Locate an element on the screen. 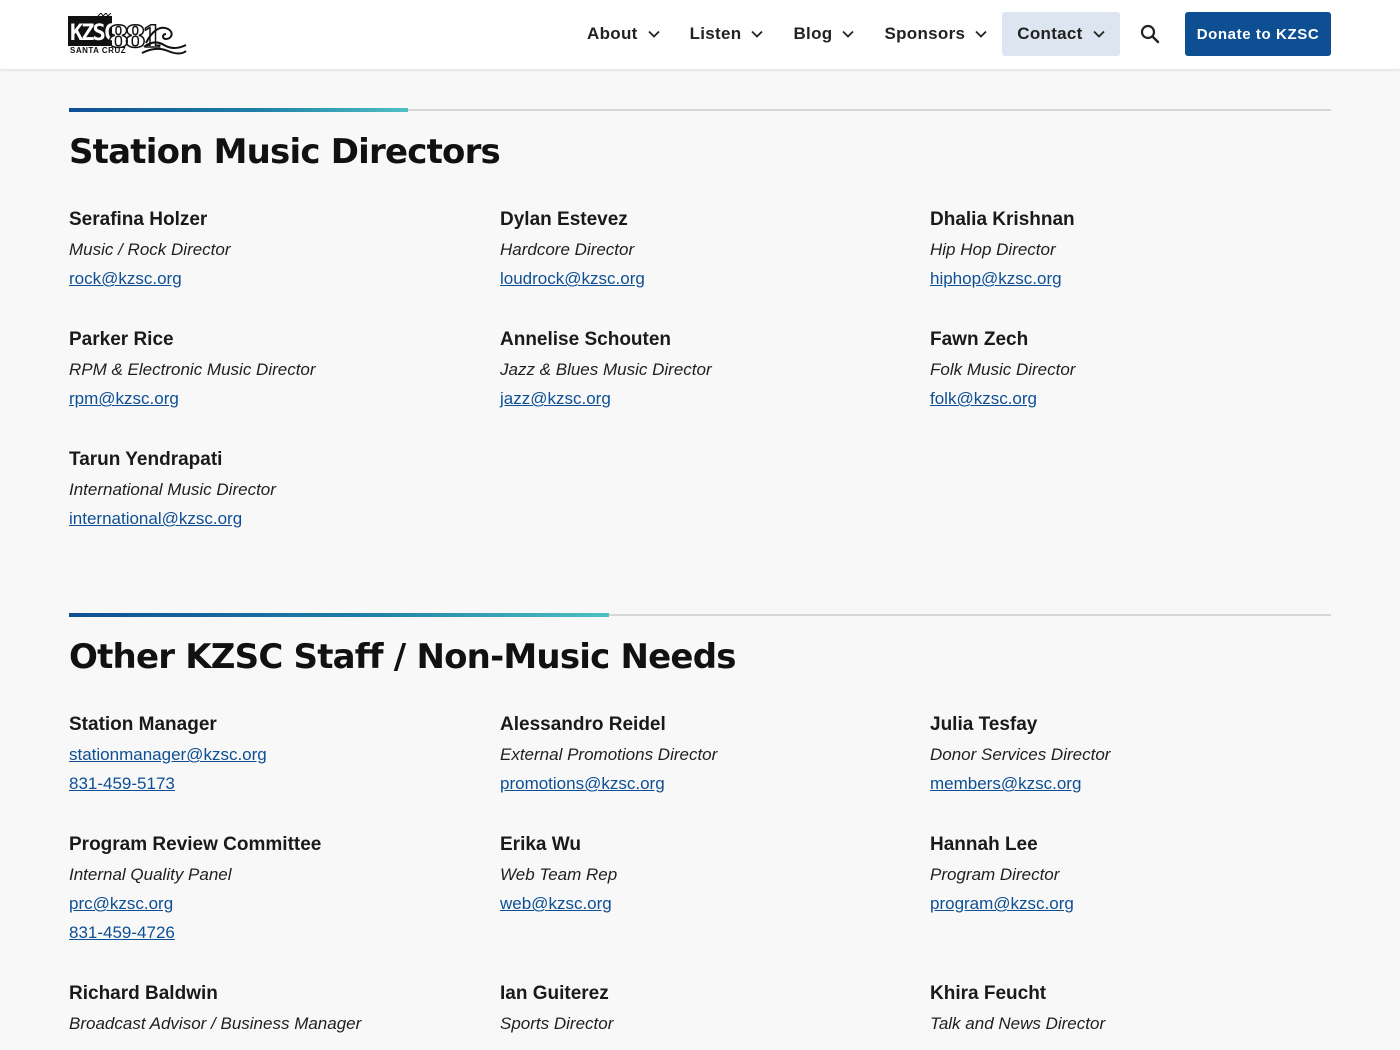 The height and width of the screenshot is (1050, 1400). person-name: Dylan Estevez is located at coordinates (564, 219).